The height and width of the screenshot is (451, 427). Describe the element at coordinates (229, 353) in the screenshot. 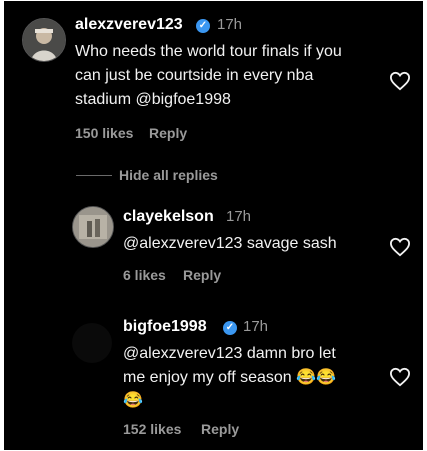

I see `reply-2-text-line-1: @alexzverev123 damn bro let` at that location.